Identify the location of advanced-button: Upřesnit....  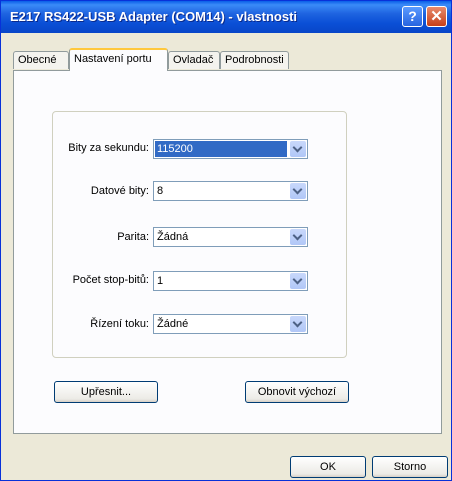
(106, 392).